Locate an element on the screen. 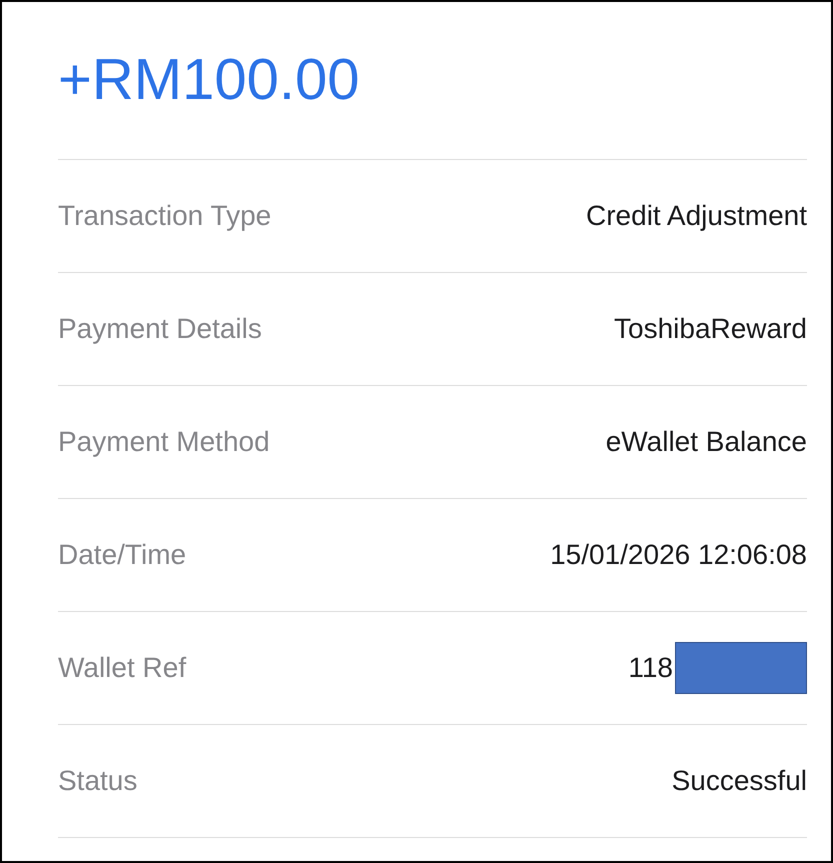 The height and width of the screenshot is (863, 833). field-value: ToshibaReward is located at coordinates (710, 329).